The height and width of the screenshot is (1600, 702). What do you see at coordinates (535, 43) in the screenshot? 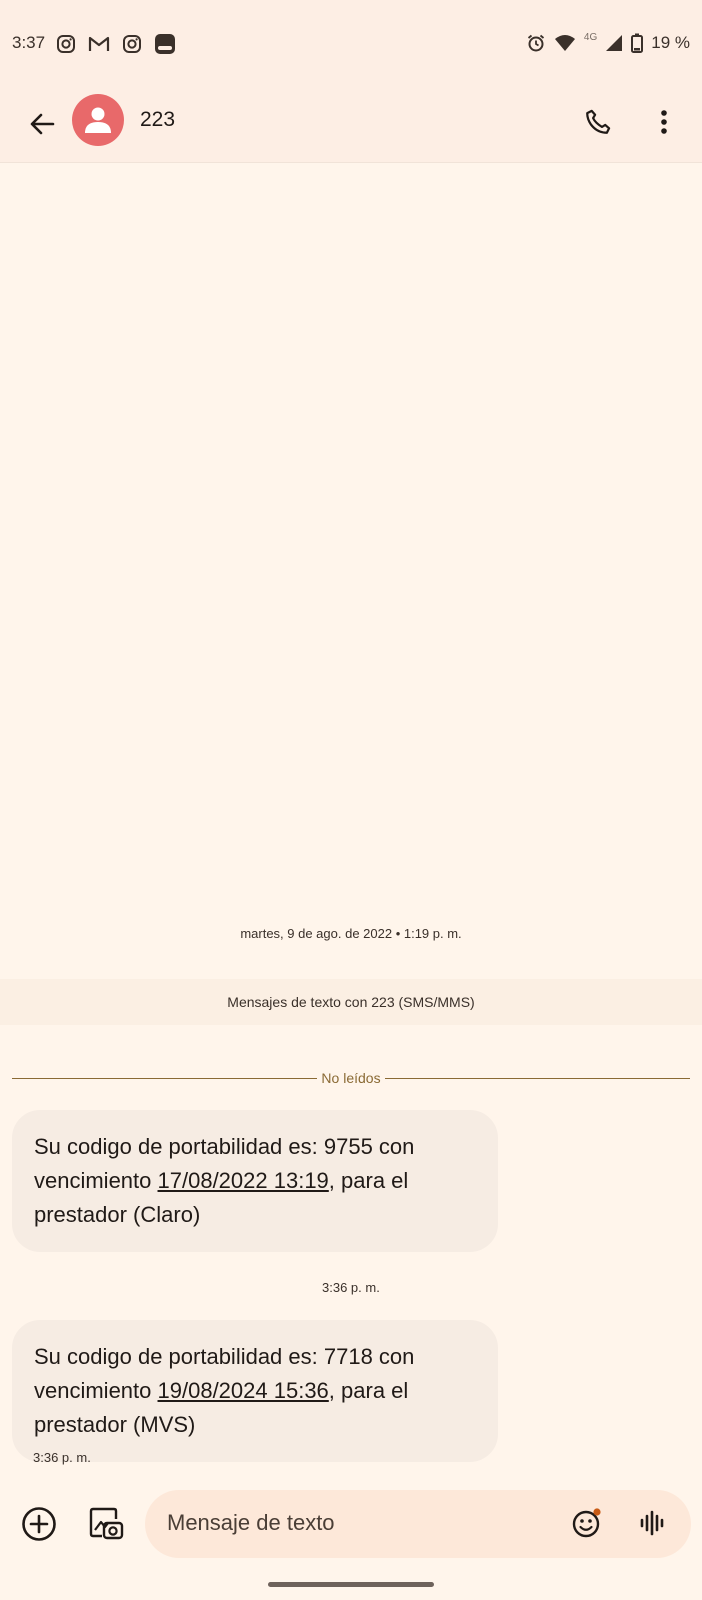
I see `alarm-icon` at bounding box center [535, 43].